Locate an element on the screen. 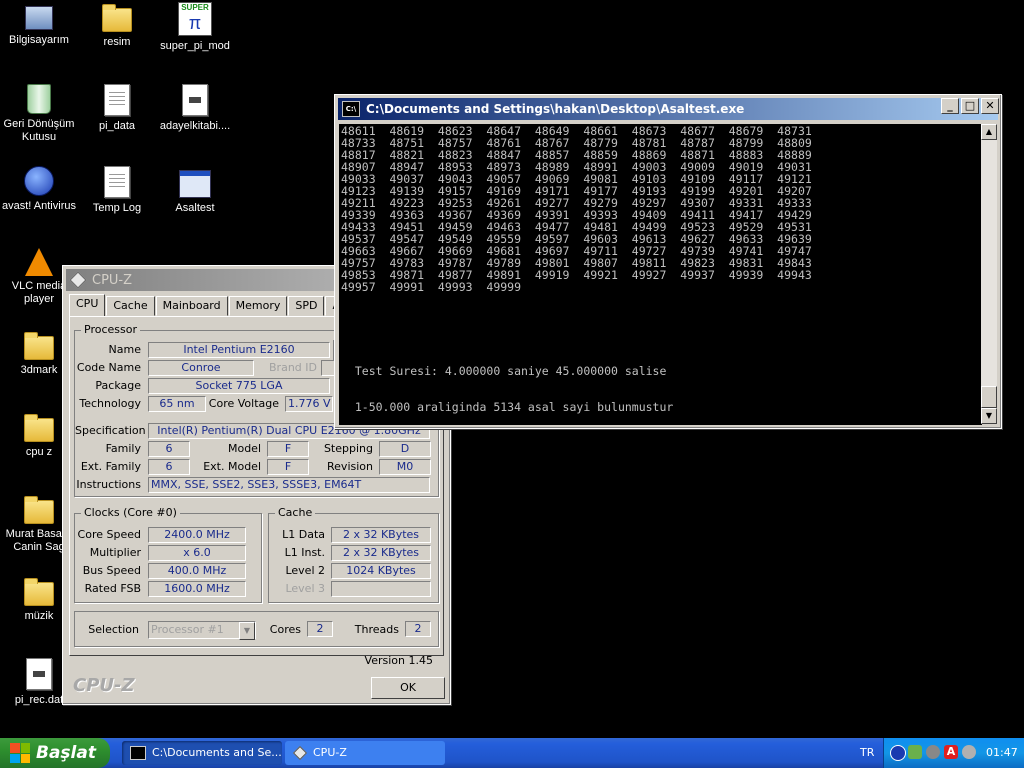  start-button: Başlat is located at coordinates (55, 753).